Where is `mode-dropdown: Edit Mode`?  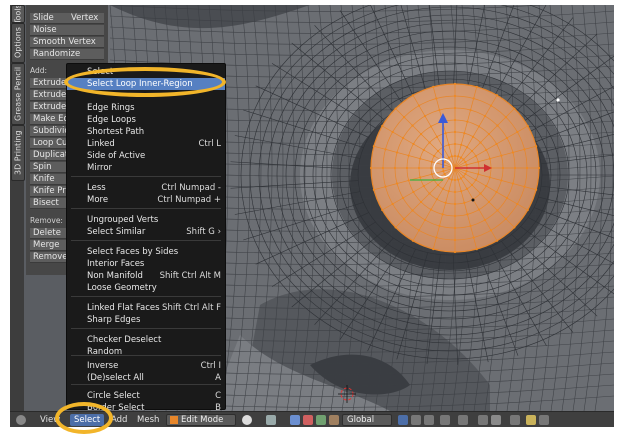
mode-dropdown: Edit Mode is located at coordinates (201, 420).